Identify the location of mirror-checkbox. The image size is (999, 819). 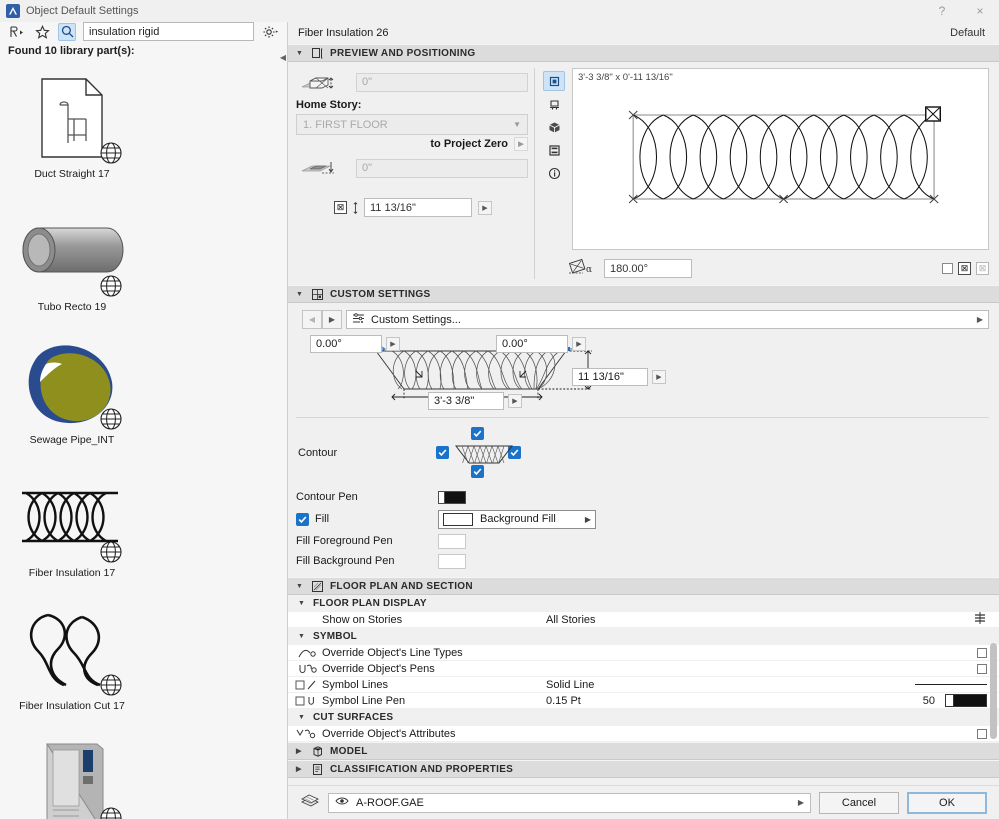
(947, 268).